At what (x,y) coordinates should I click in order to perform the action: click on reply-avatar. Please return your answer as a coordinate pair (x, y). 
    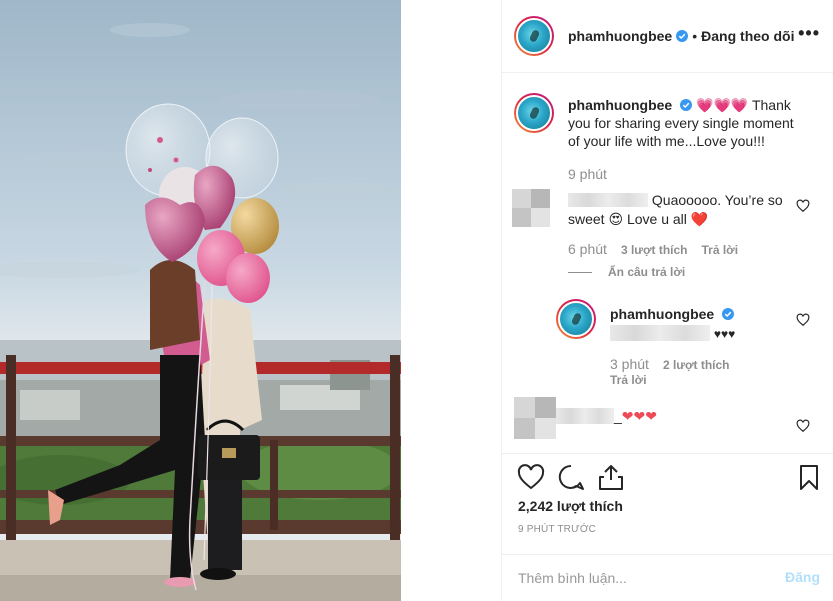
    Looking at the image, I should click on (576, 319).